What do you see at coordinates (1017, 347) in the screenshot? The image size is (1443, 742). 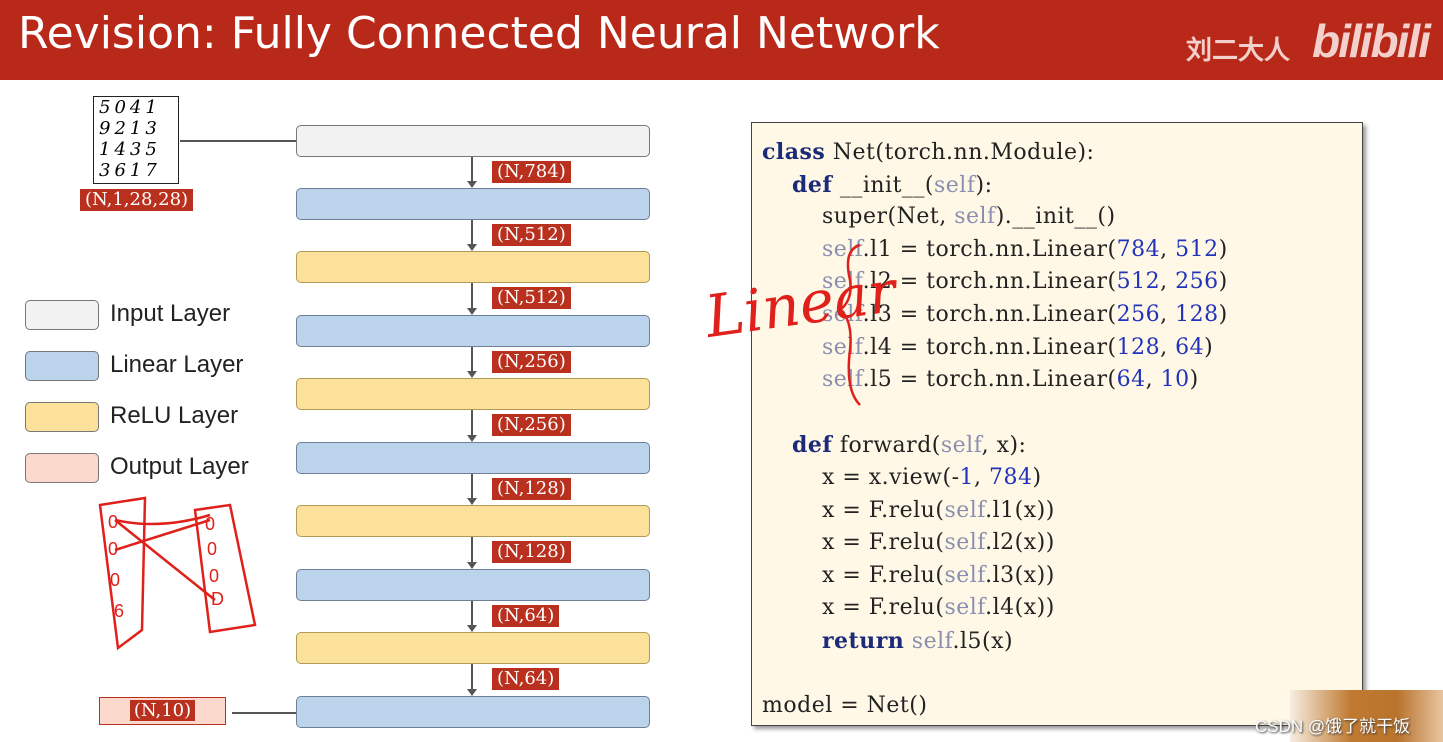 I see `code-line: self.l4 = torch.nn.Linear(128, 64)` at bounding box center [1017, 347].